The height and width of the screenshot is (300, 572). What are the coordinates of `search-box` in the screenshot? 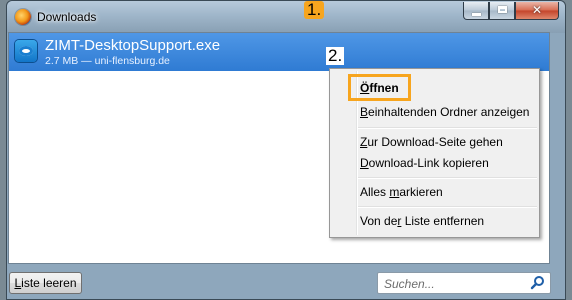 It's located at (464, 283).